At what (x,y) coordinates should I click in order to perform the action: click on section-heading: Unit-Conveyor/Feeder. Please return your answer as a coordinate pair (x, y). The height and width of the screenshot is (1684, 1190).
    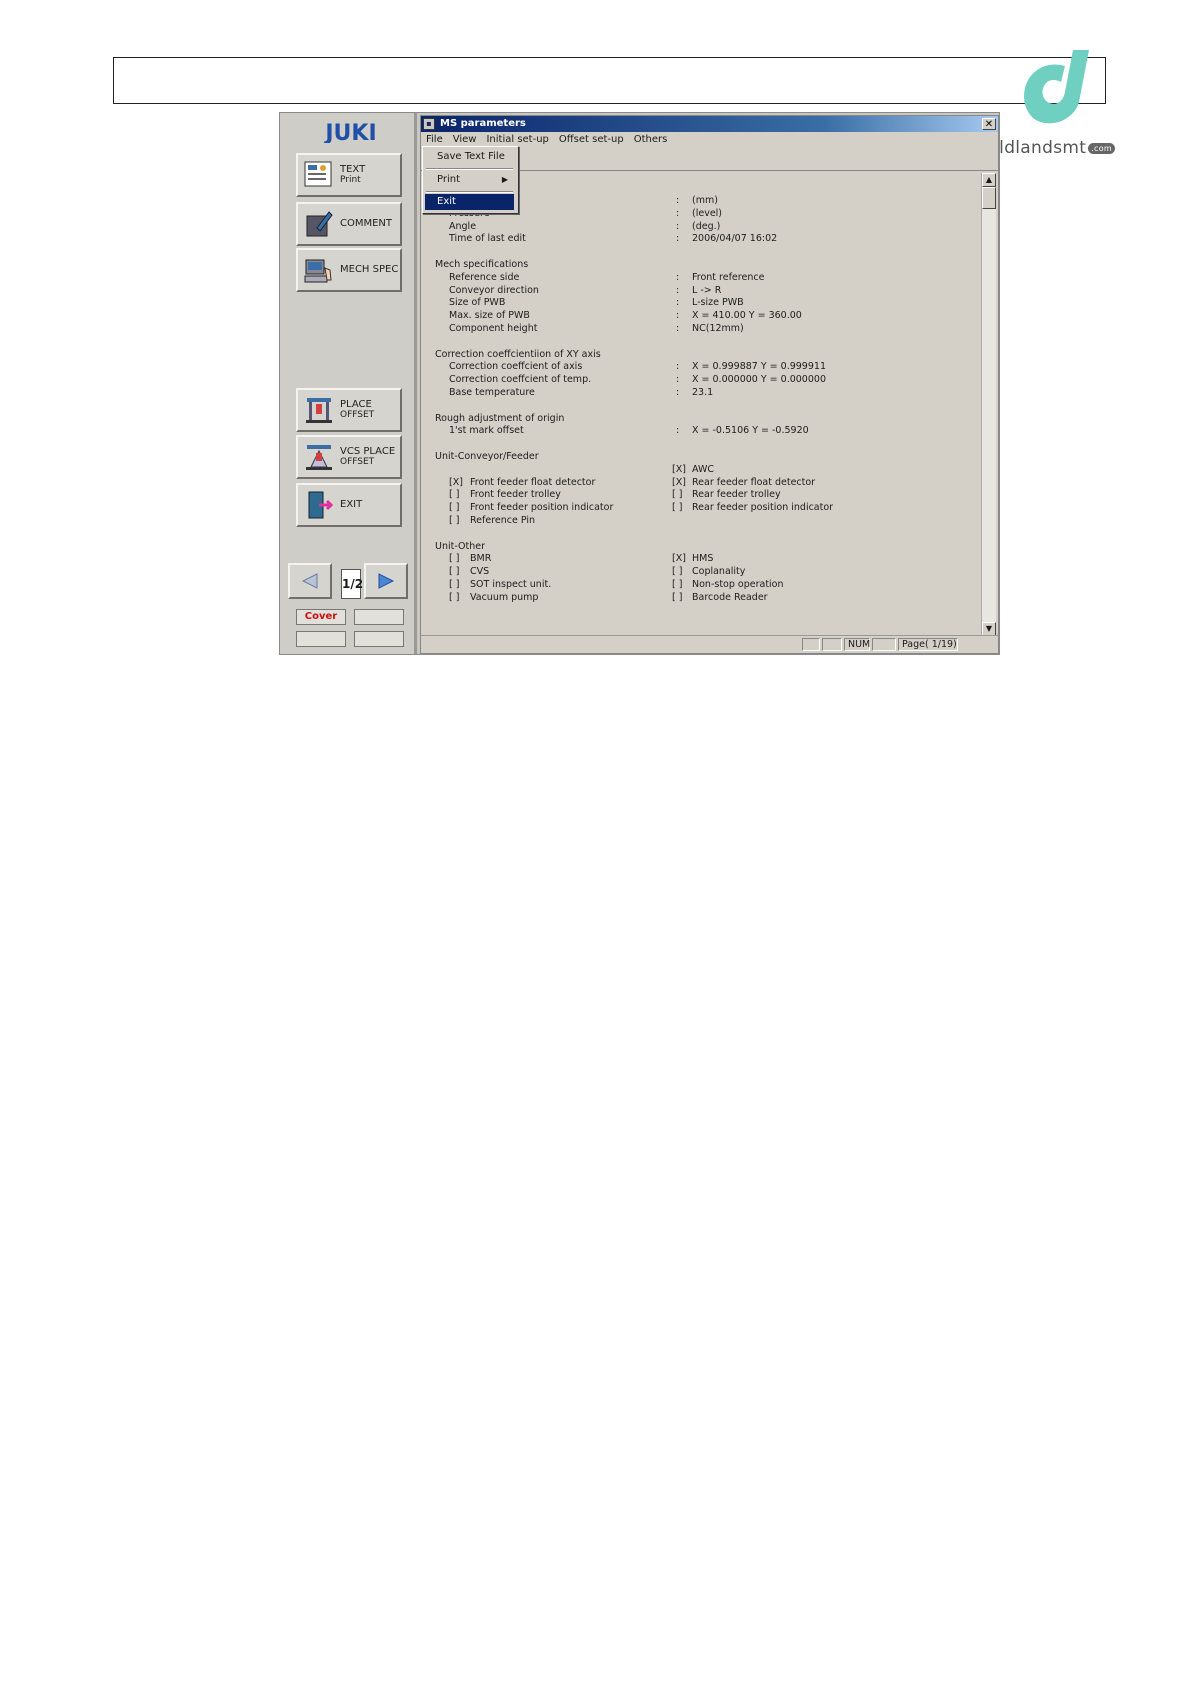
    Looking at the image, I should click on (487, 456).